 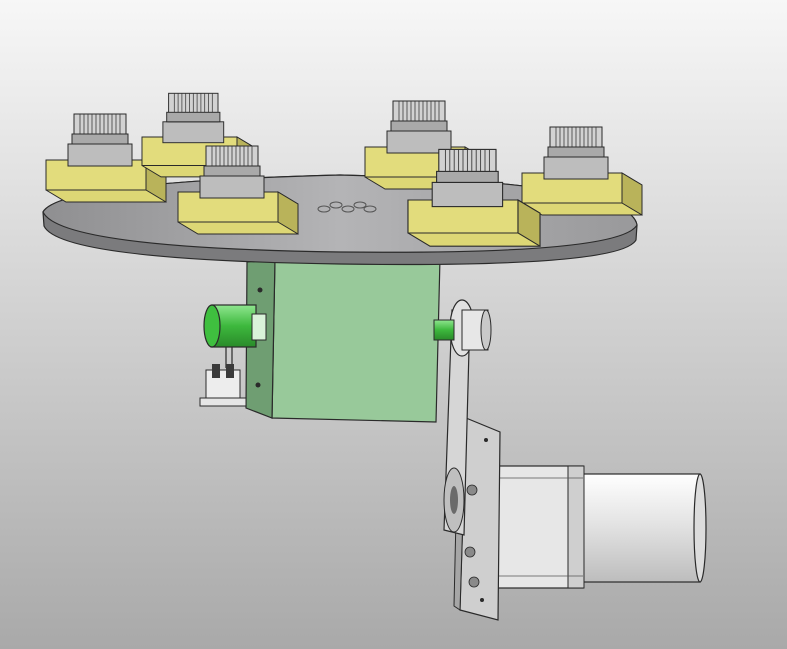 I want to click on sensor-bracket, so click(x=223, y=385).